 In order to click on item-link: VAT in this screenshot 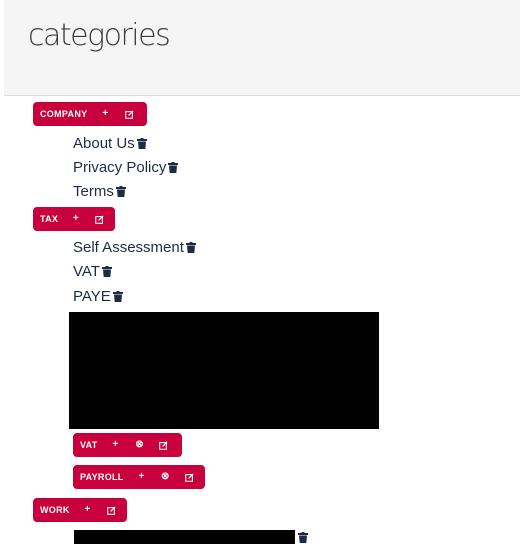, I will do `click(86, 271)`.